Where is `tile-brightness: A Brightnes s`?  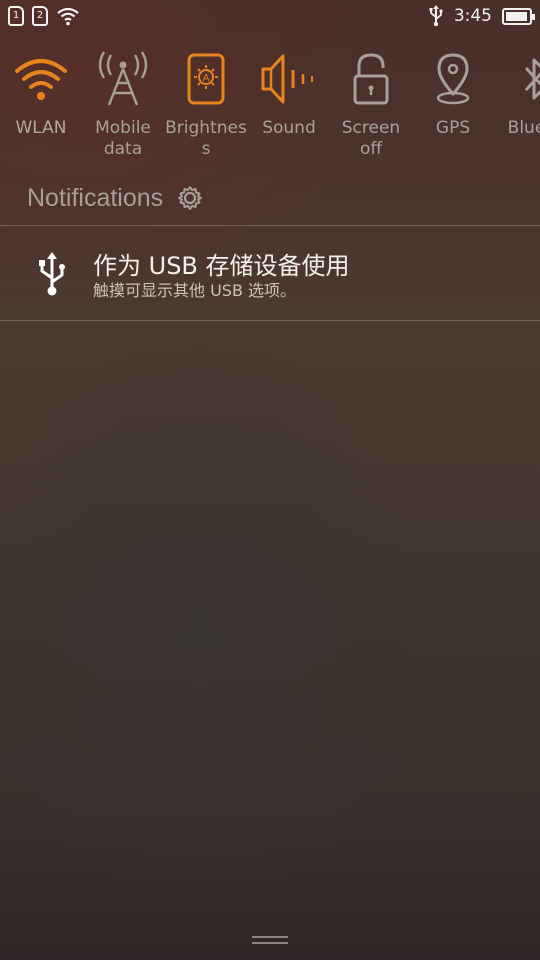 tile-brightness: A Brightnes s is located at coordinates (206, 104).